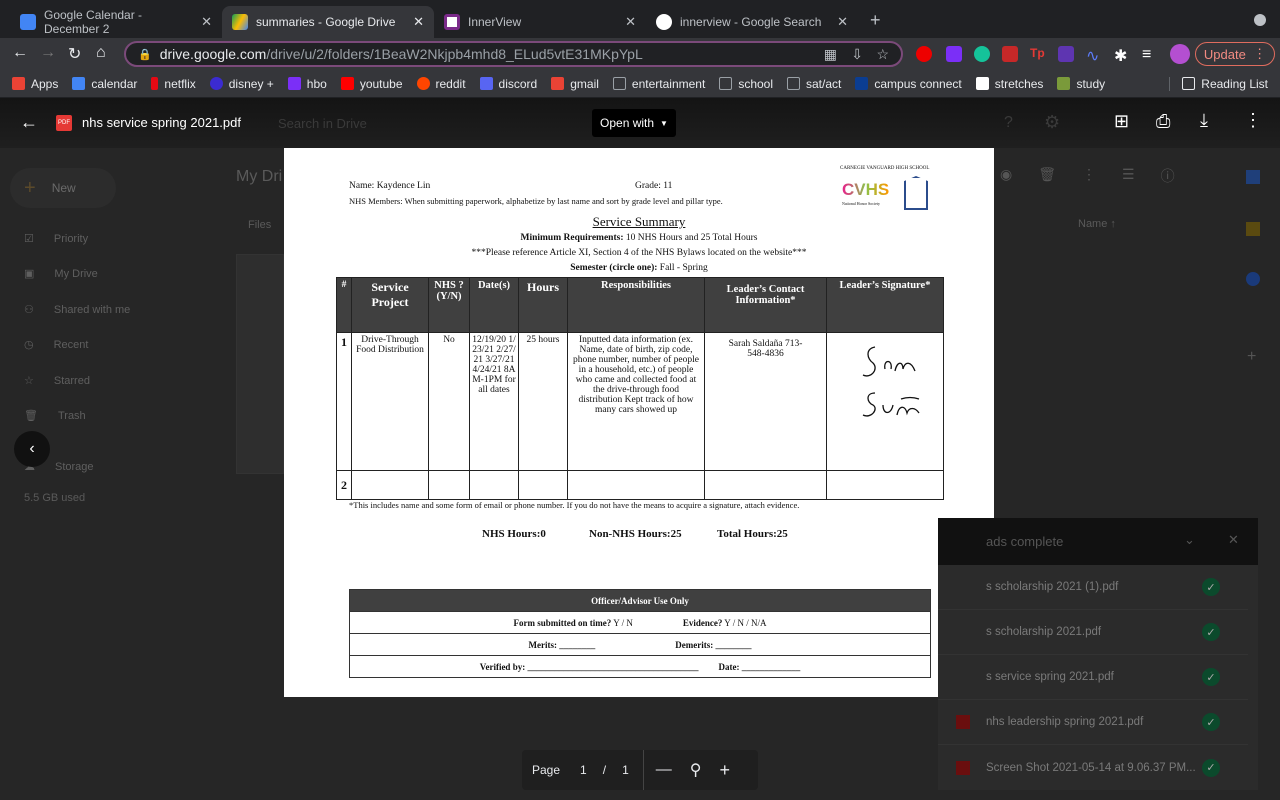  Describe the element at coordinates (1009, 84) in the screenshot. I see `bookmark-stretches: stretches` at that location.